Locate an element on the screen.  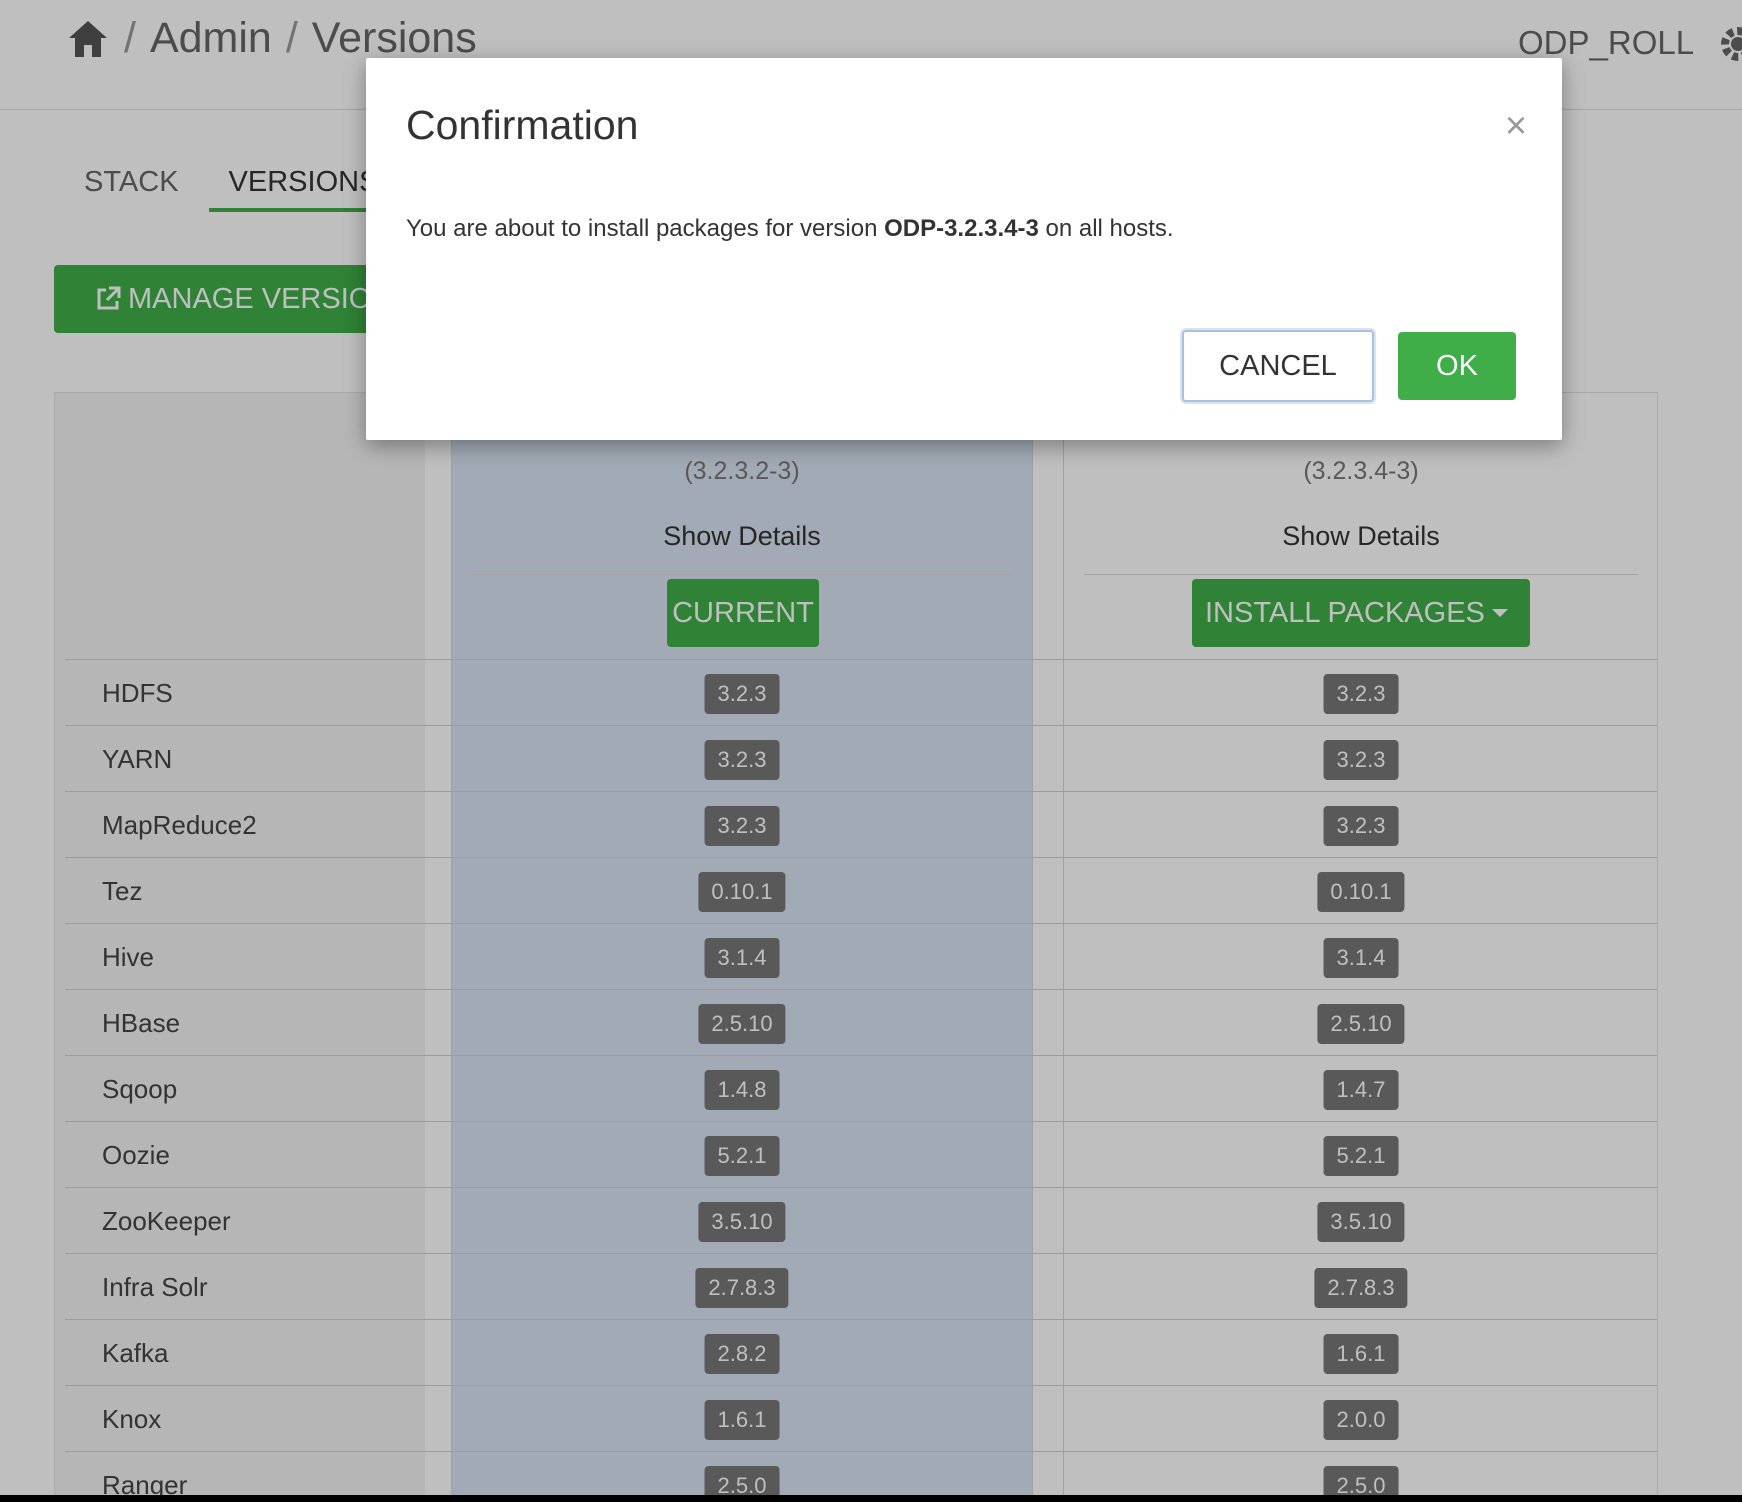
dialog-title: Confirmation is located at coordinates (522, 125).